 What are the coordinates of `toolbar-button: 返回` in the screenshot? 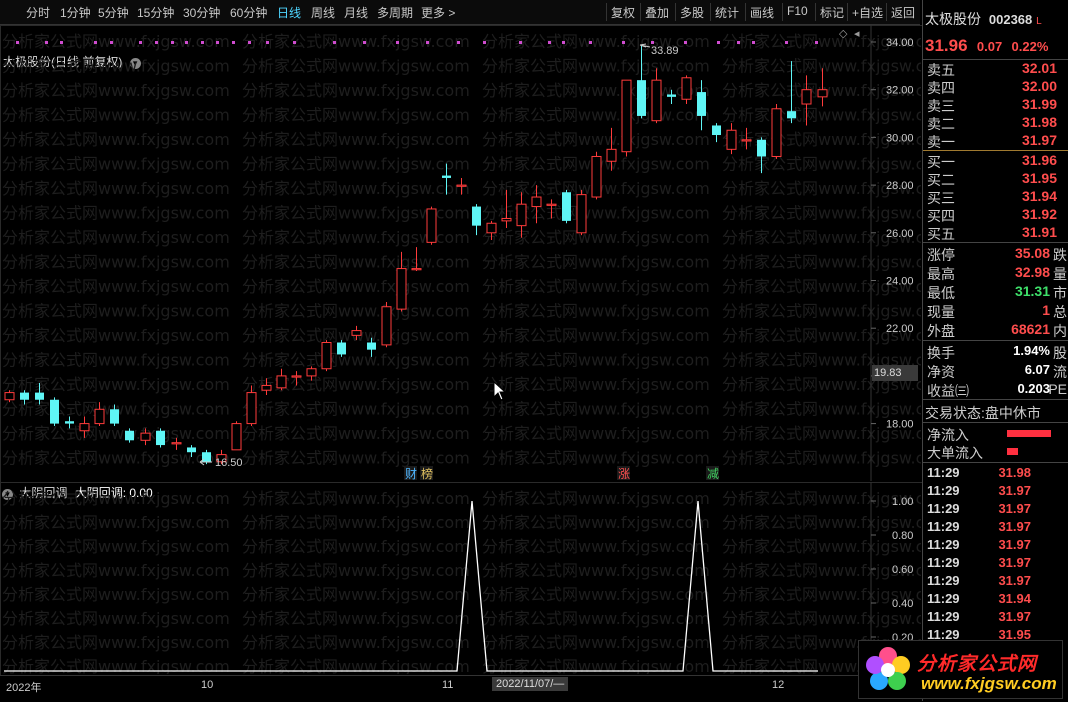 It's located at (903, 12).